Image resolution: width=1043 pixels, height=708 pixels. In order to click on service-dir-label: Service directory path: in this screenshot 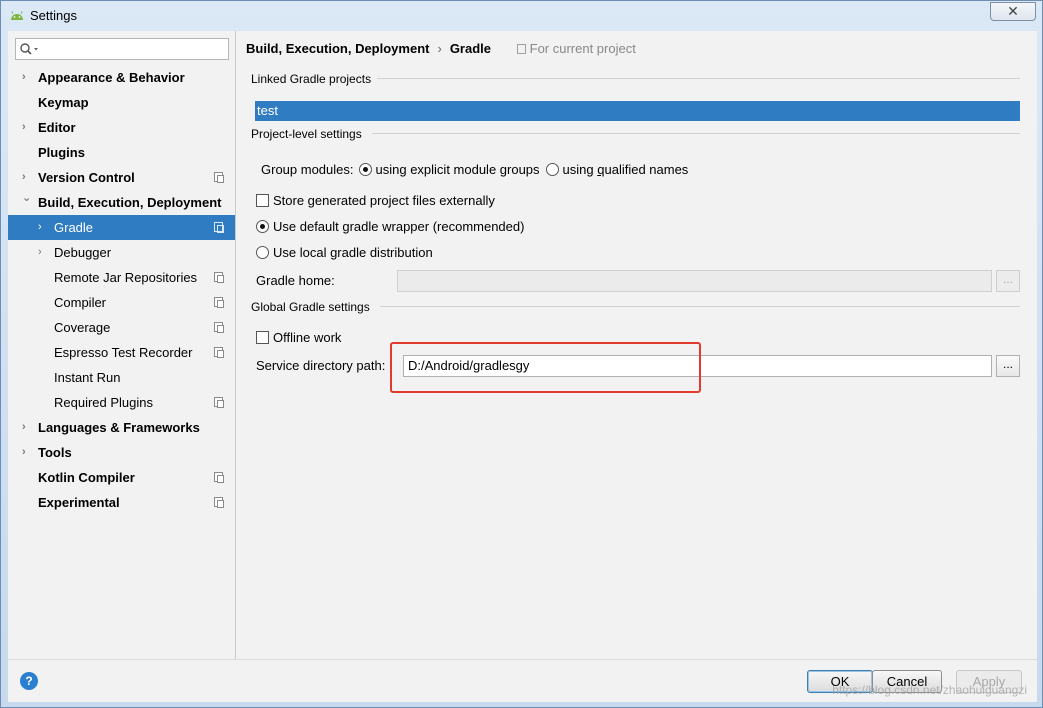, I will do `click(321, 365)`.